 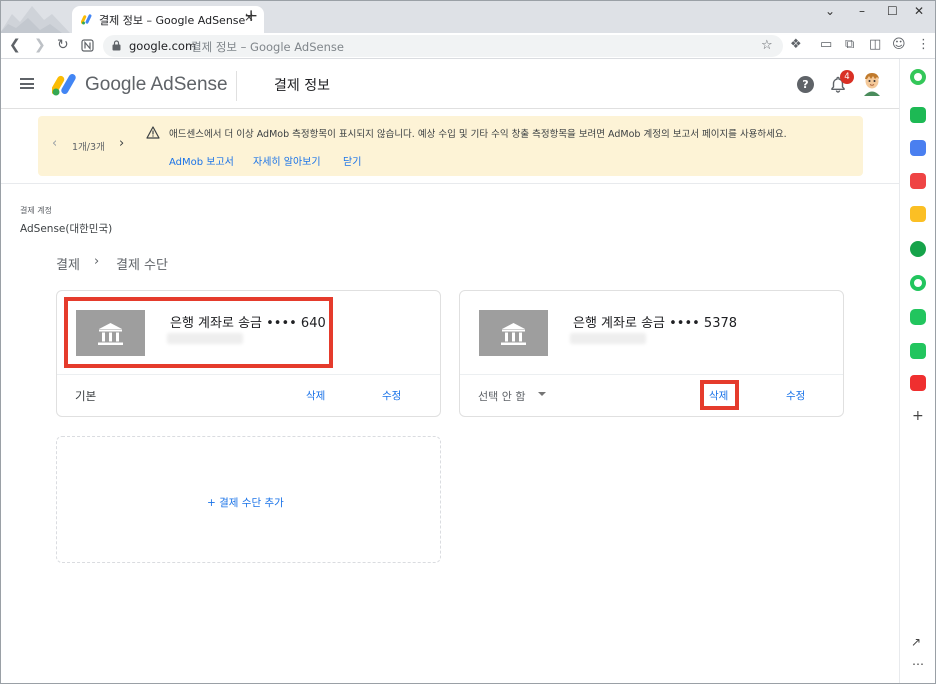 I want to click on highlight-box-account, so click(x=198, y=332).